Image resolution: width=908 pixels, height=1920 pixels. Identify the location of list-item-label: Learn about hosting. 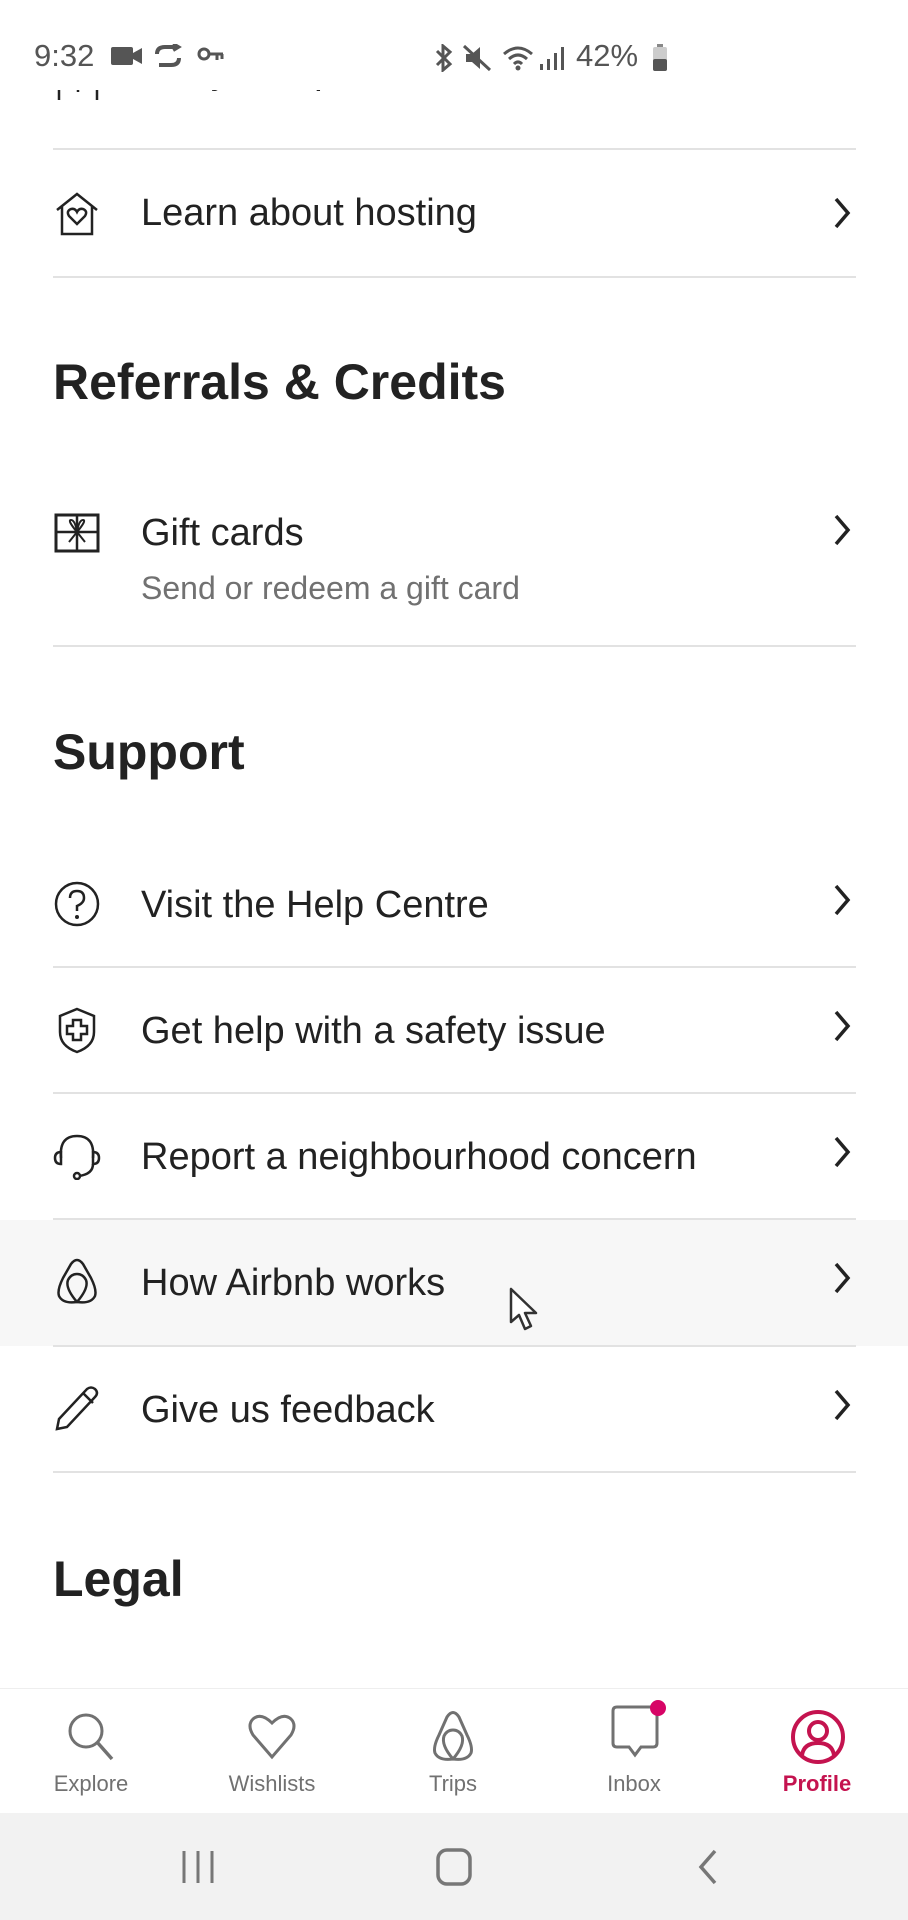
(309, 213).